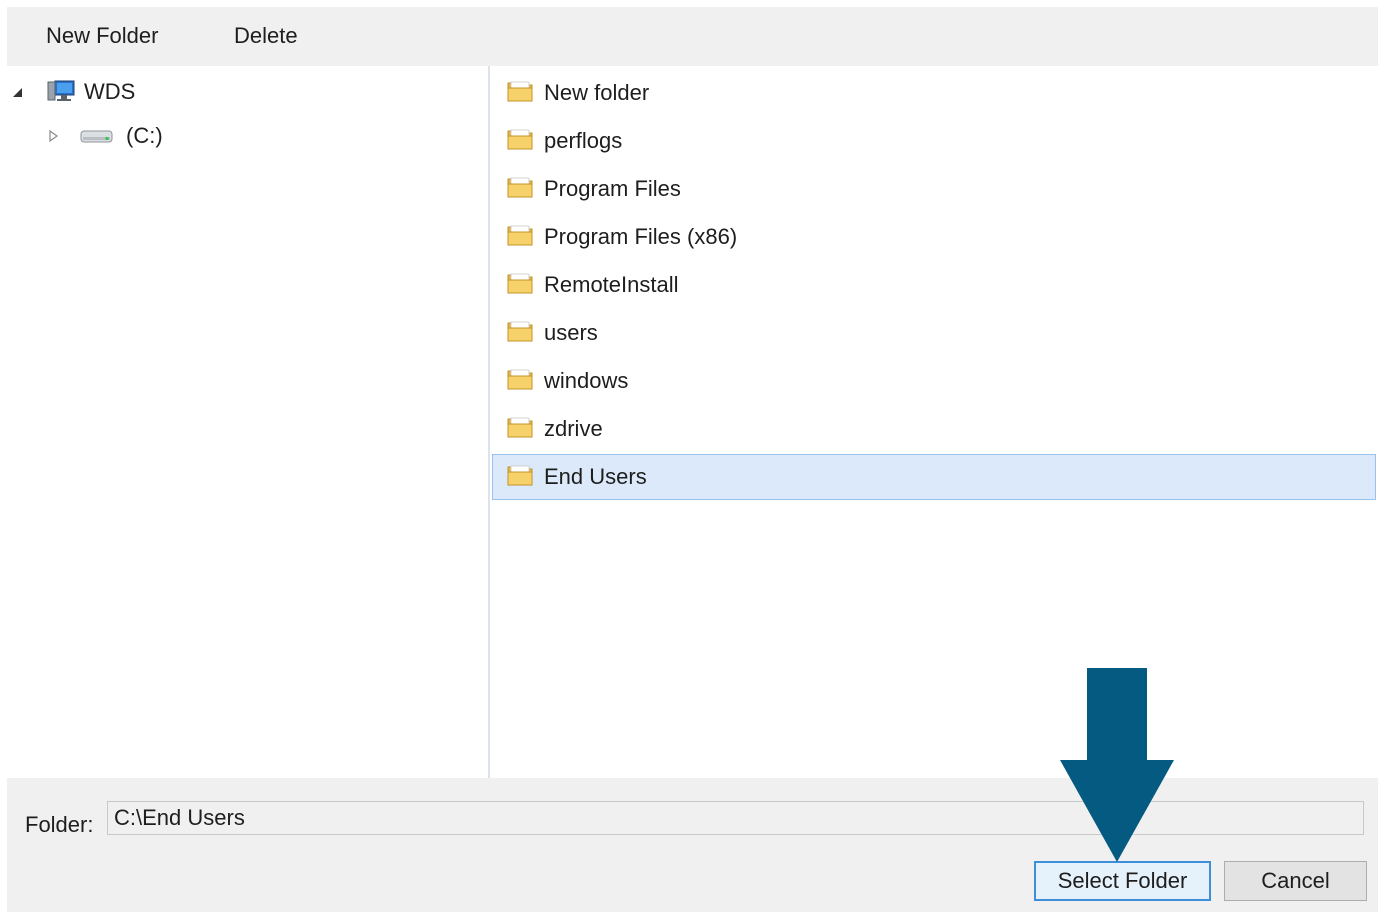  I want to click on toolbar: New Folder Delete, so click(692, 36).